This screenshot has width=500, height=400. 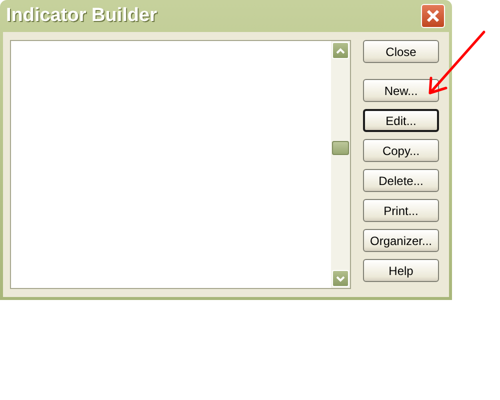 I want to click on dialog-button: Help, so click(x=401, y=270).